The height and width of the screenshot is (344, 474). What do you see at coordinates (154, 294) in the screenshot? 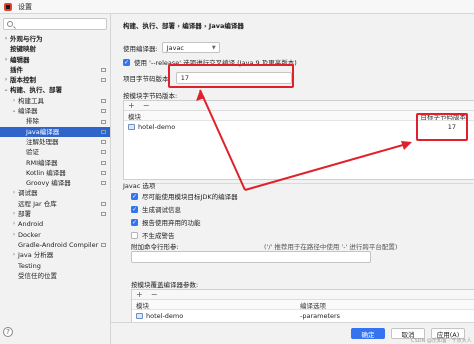
I see `remove-override-button: −` at bounding box center [154, 294].